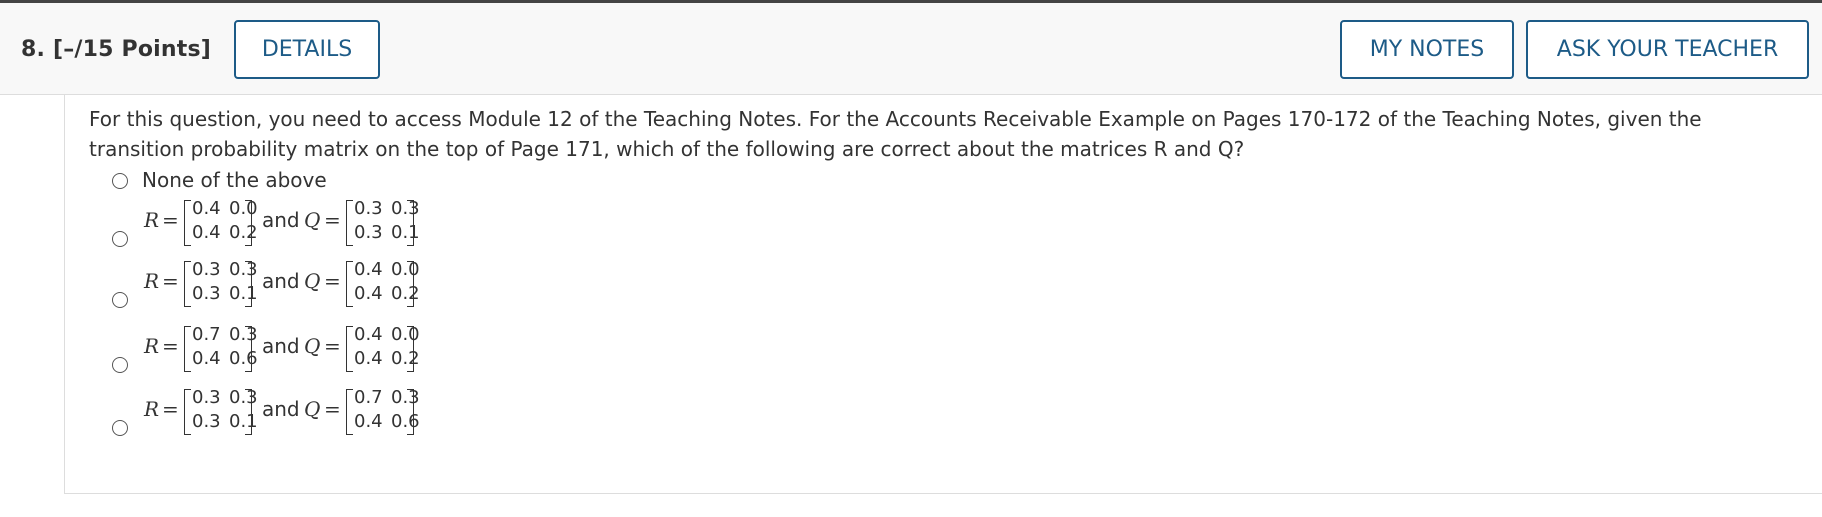 The width and height of the screenshot is (1822, 517). Describe the element at coordinates (322, 350) in the screenshot. I see `option-math: R = 0.7 0.3 0.4 0.6 and Q = 0.4 0.0 0.4 0.2` at that location.